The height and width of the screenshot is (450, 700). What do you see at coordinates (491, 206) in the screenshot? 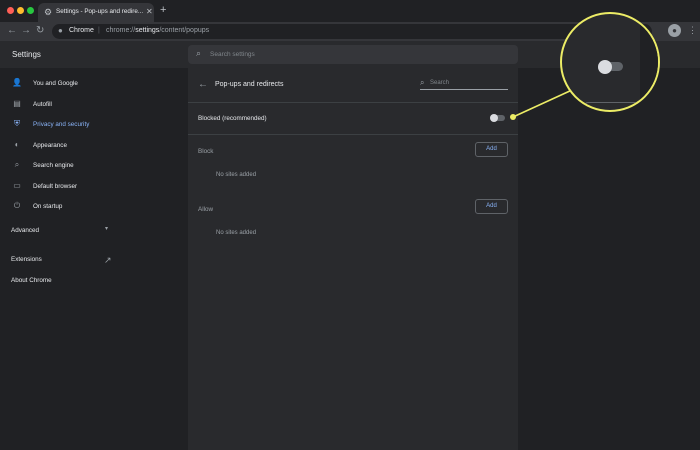
I see `add-allow-site-button: Add` at bounding box center [491, 206].